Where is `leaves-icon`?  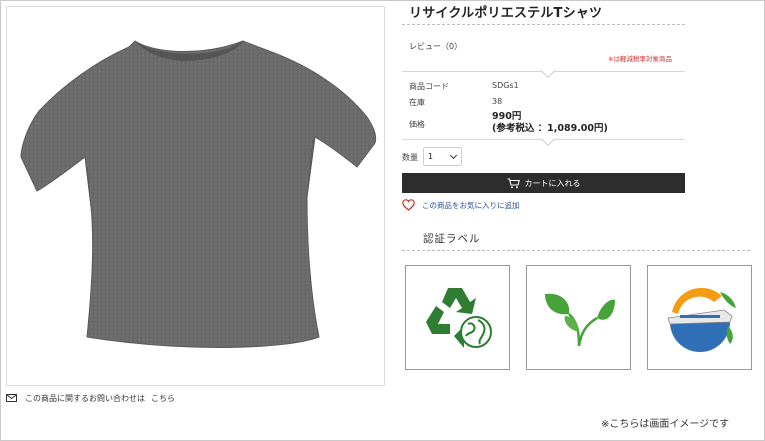 leaves-icon is located at coordinates (579, 319).